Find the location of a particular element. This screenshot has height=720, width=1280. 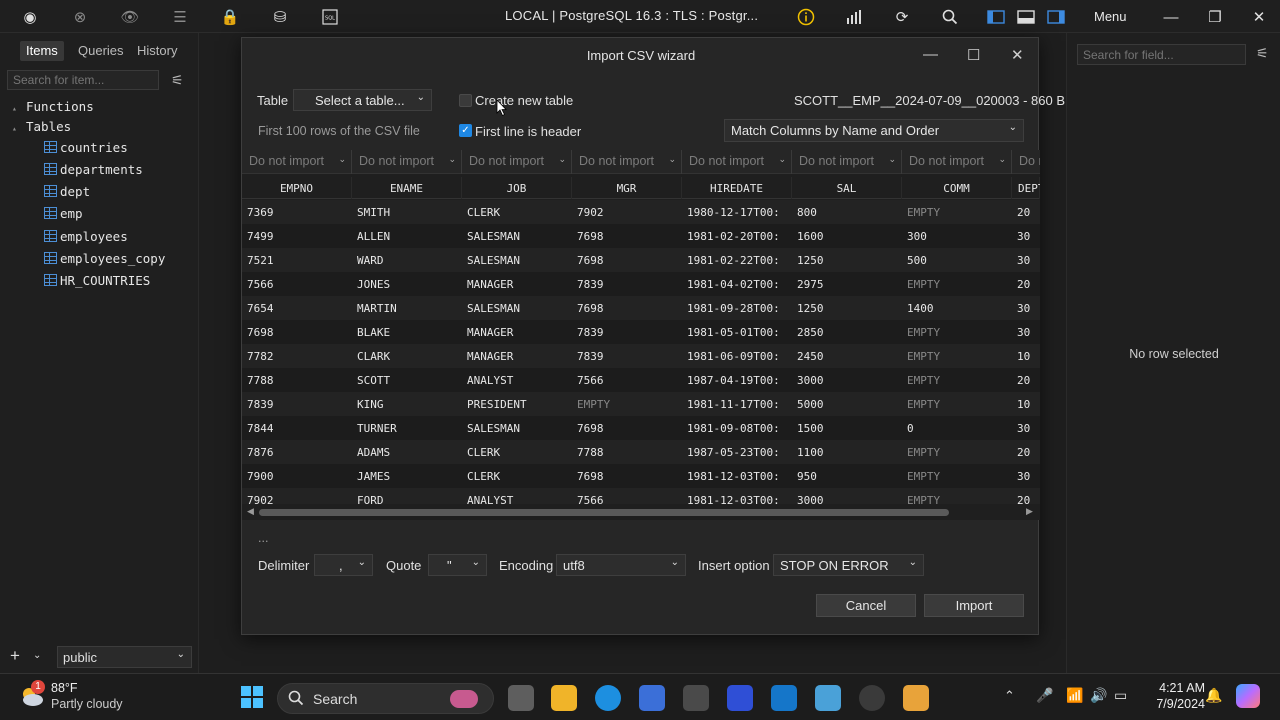

database-icon: ⛁ is located at coordinates (280, 17).